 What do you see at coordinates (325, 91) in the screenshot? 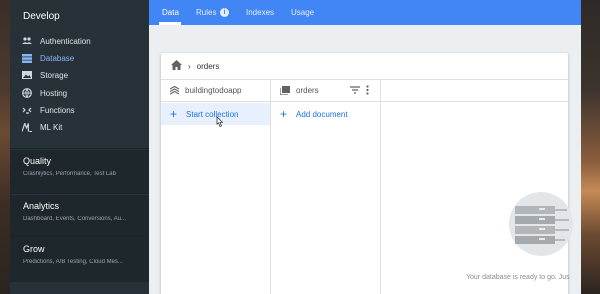
I see `collection-column-header: orders` at bounding box center [325, 91].